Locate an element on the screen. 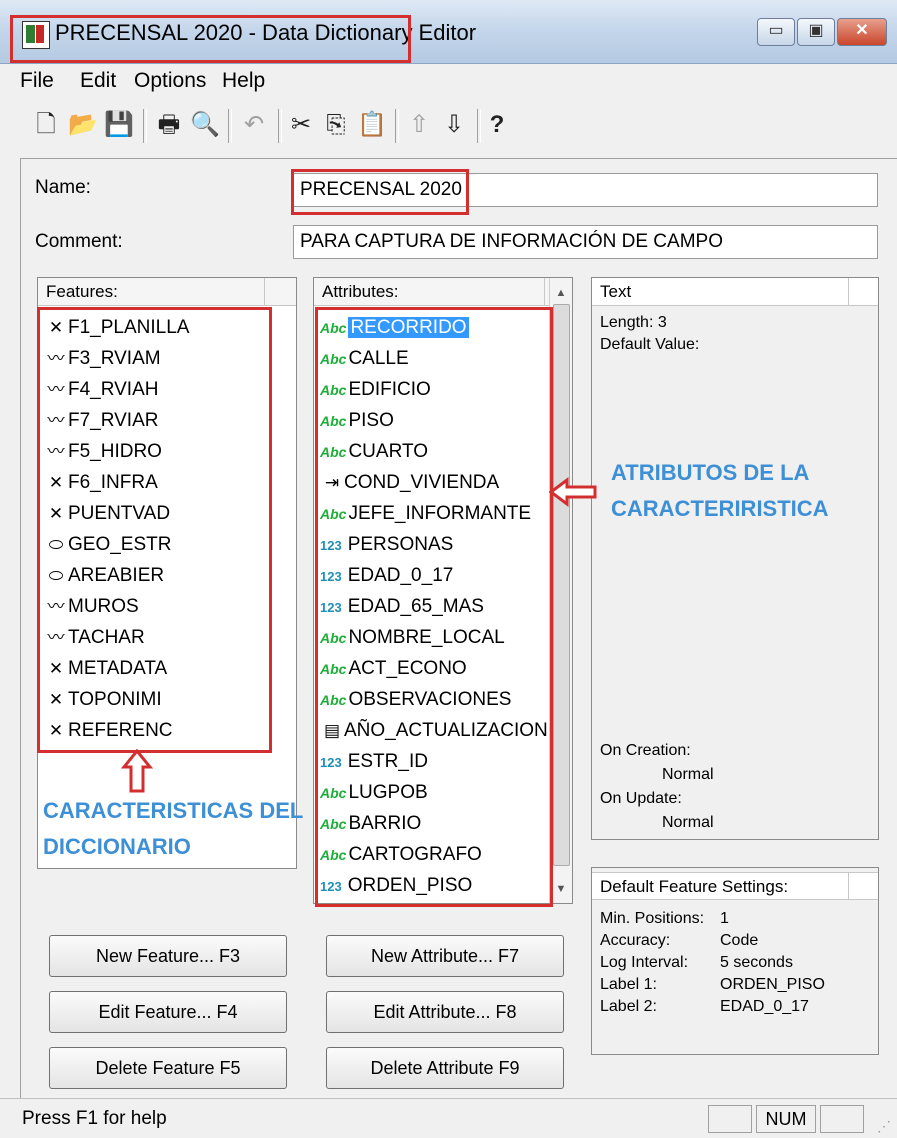 The width and height of the screenshot is (897, 1138). attribute-list-item: ▤ AÑO_ACTUALIZACION is located at coordinates (434, 730).